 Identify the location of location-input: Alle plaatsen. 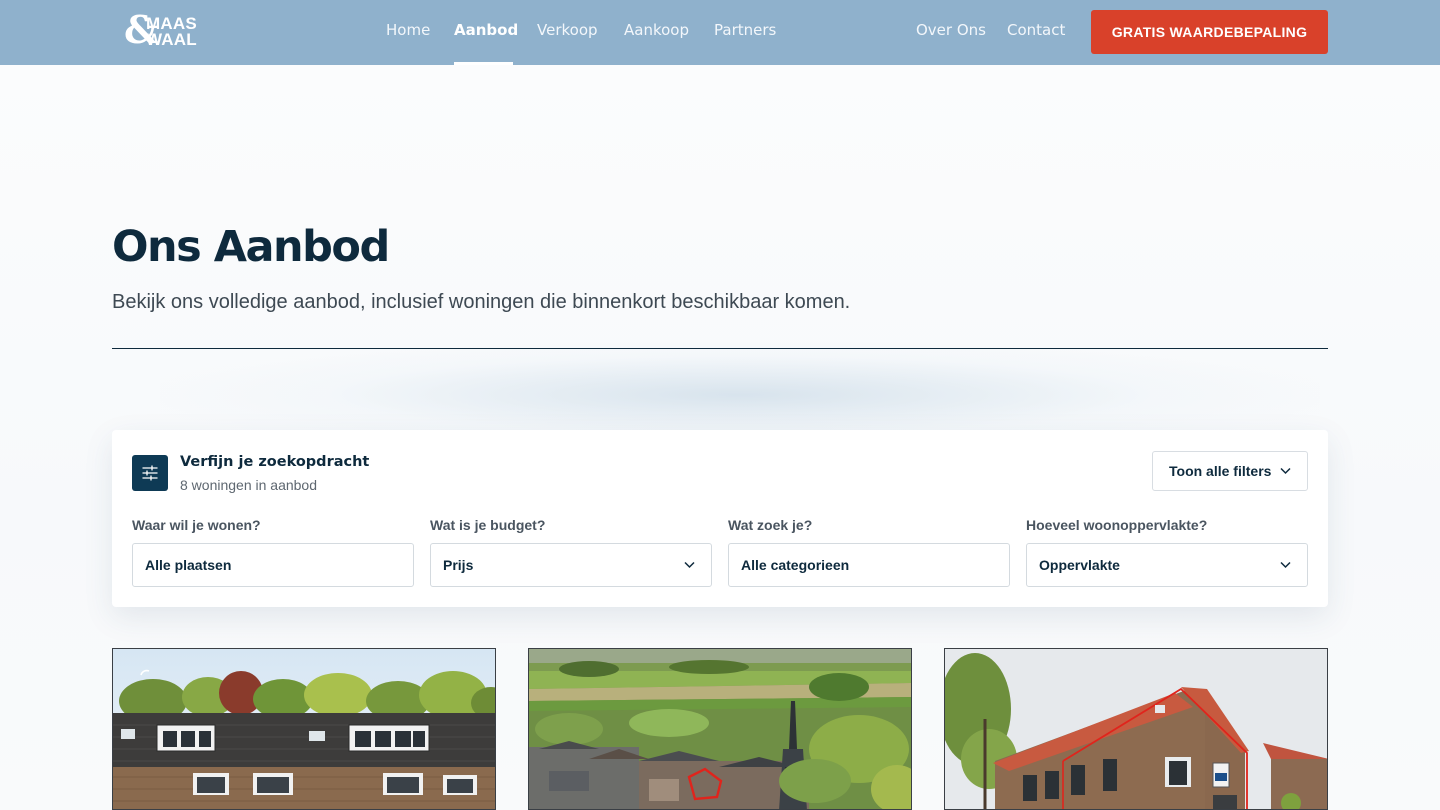
(273, 565).